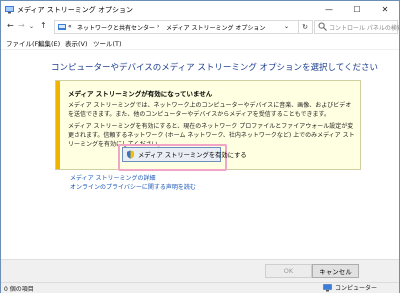 This screenshot has height=294, width=400. I want to click on close-button: ✕, so click(385, 9).